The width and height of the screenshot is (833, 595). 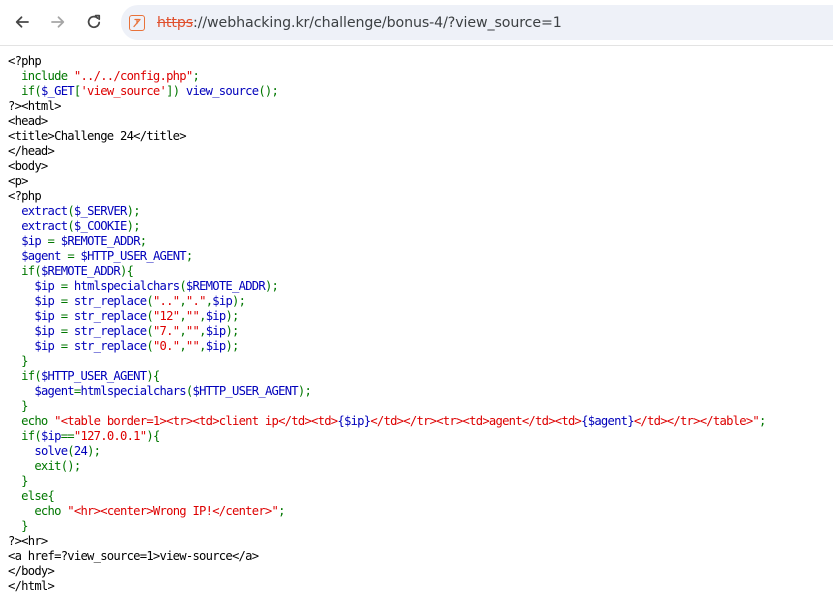 What do you see at coordinates (196, 301) in the screenshot?
I see `source-token: "."` at bounding box center [196, 301].